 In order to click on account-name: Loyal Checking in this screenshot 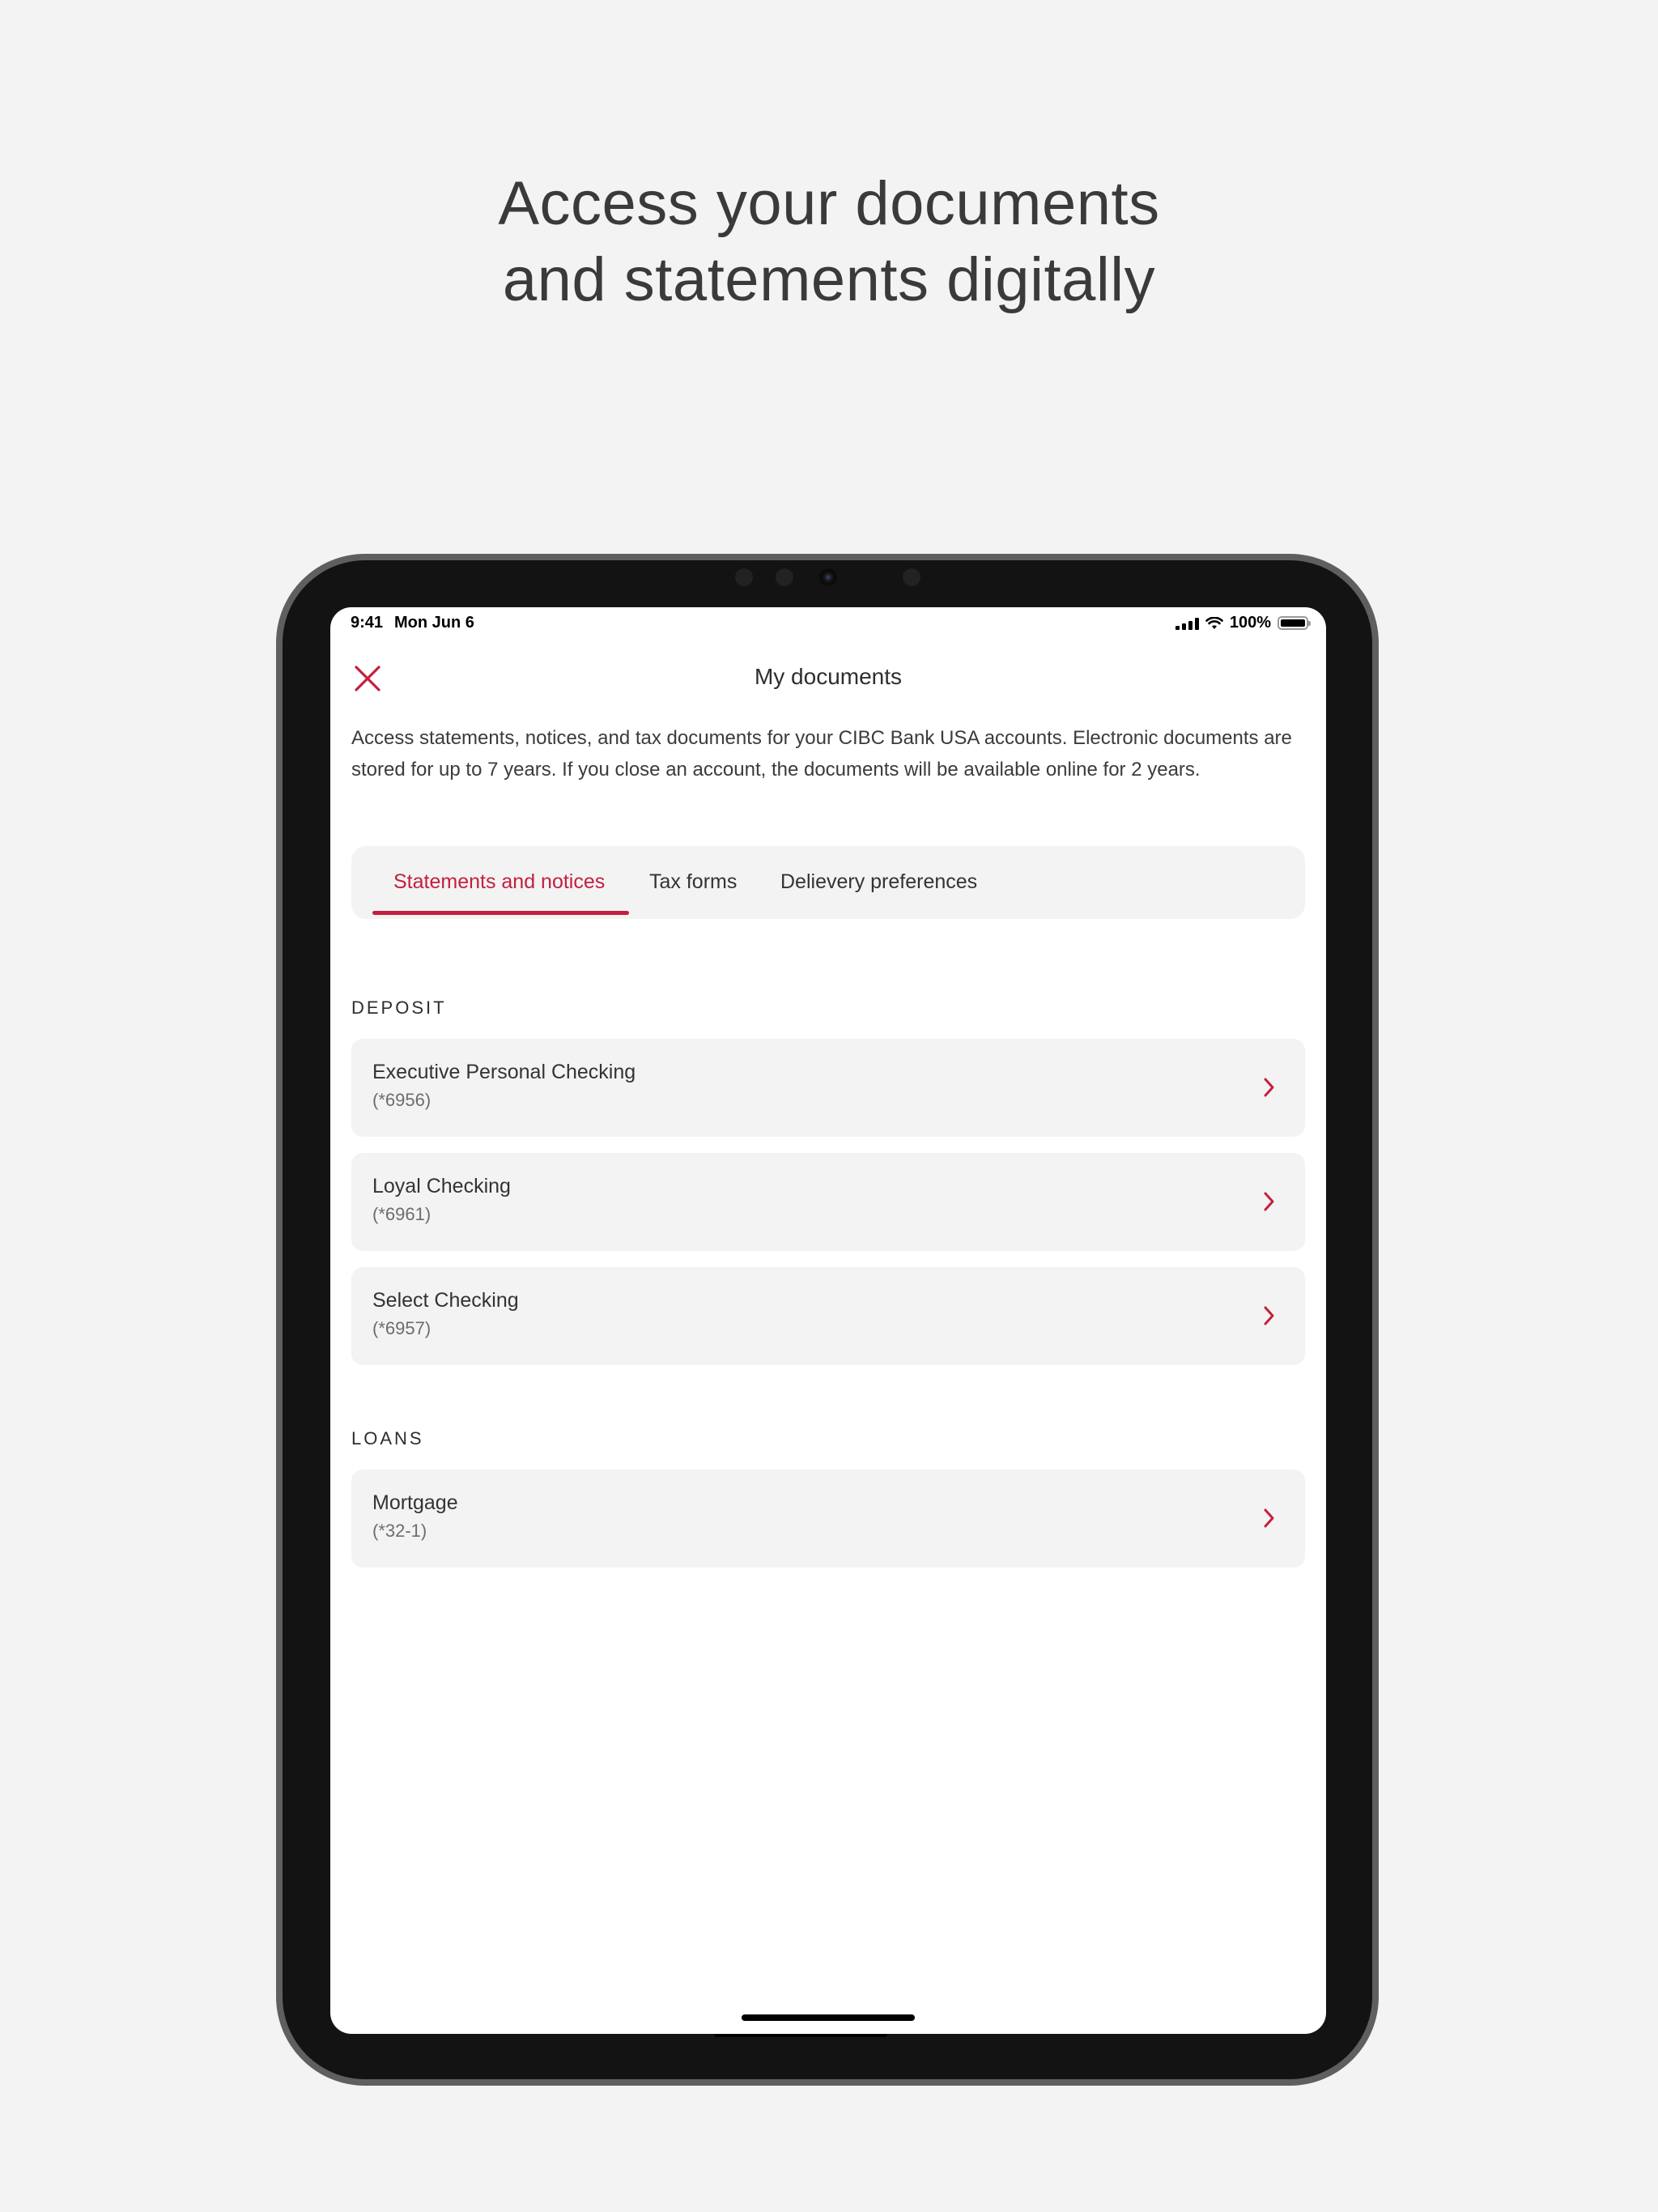, I will do `click(441, 1186)`.